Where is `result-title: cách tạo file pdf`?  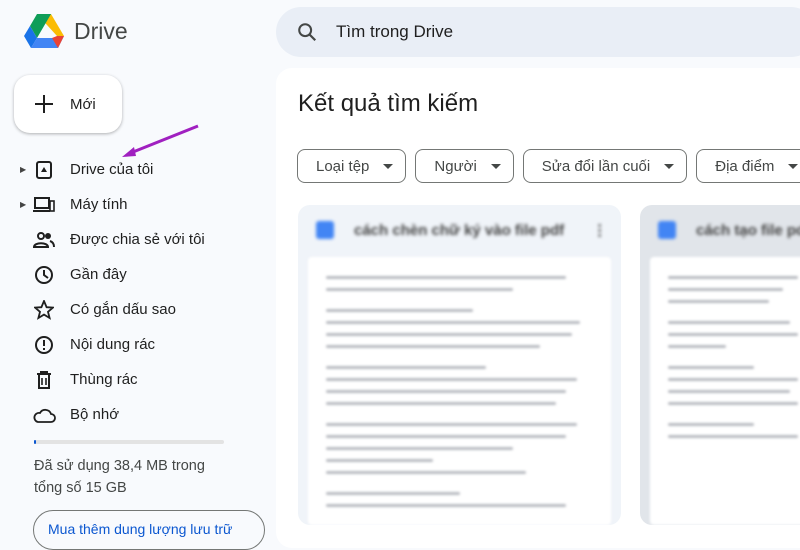
result-title: cách tạo file pdf is located at coordinates (748, 230).